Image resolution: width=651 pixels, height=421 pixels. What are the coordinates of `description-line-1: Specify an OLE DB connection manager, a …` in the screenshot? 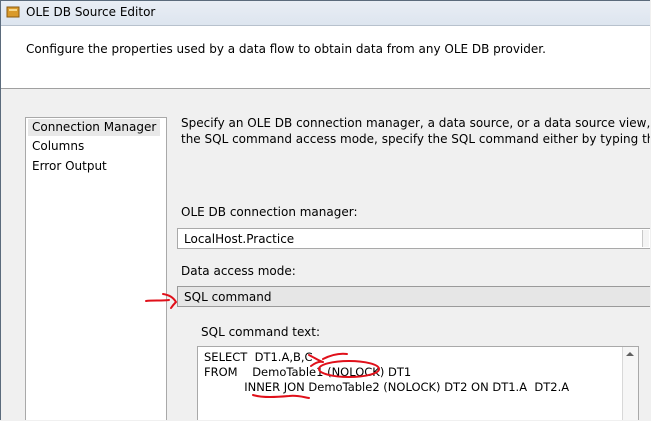 It's located at (415, 123).